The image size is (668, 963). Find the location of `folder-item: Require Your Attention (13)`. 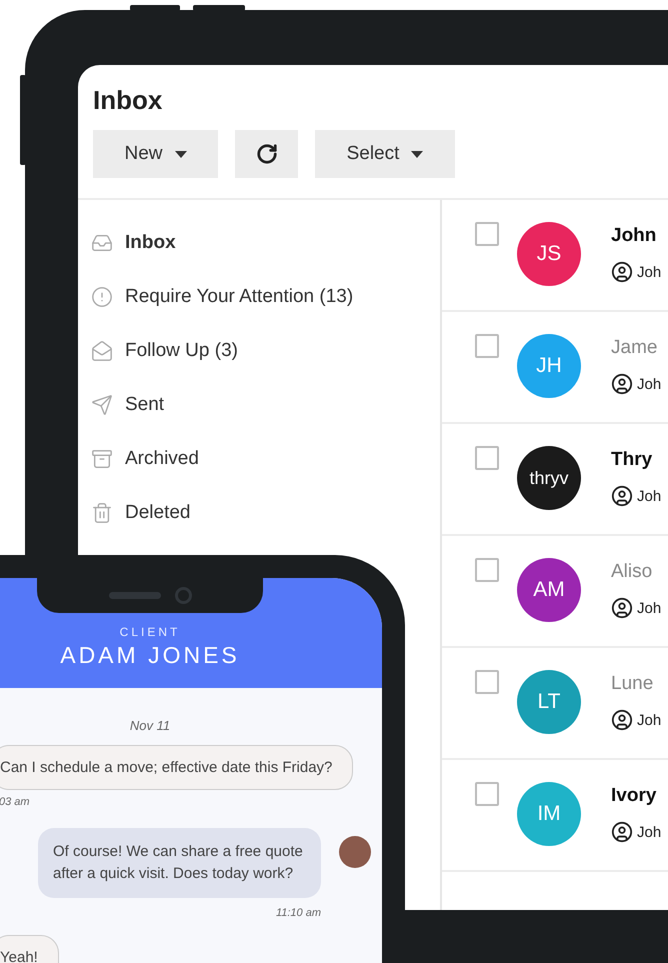

folder-item: Require Your Attention (13) is located at coordinates (259, 297).